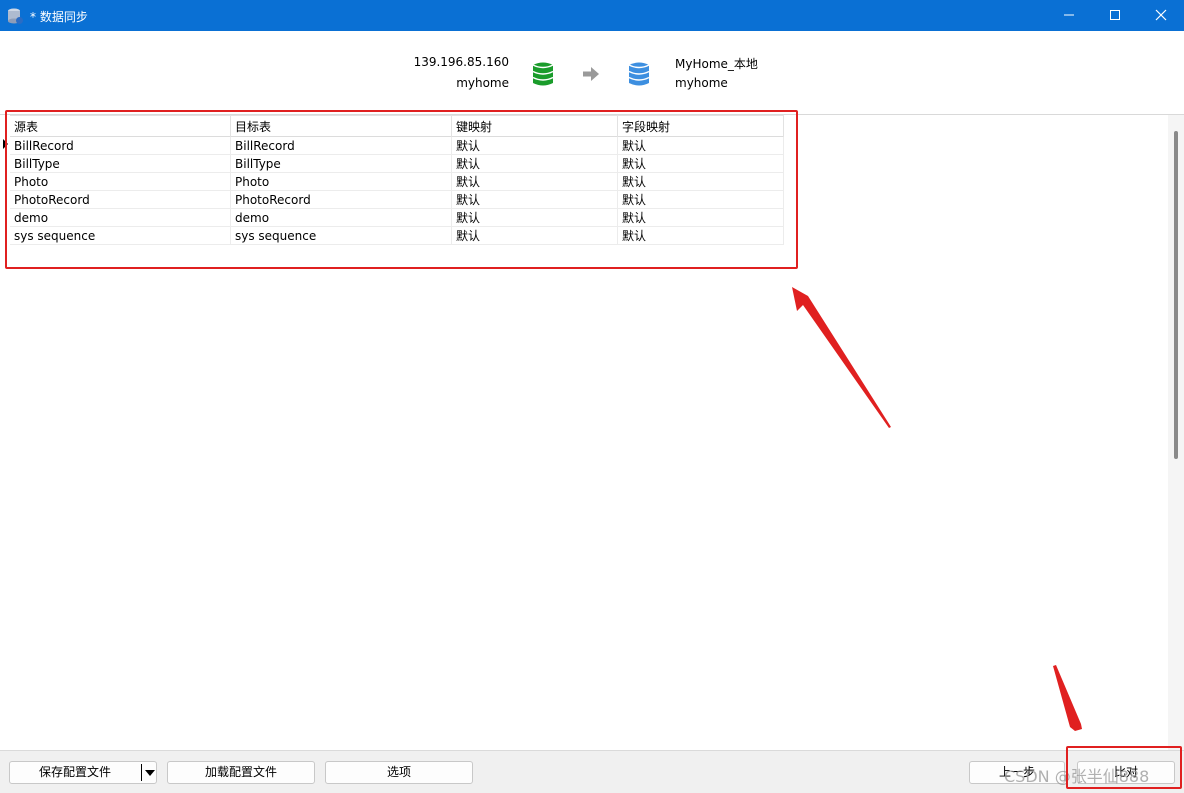 This screenshot has height=793, width=1184. What do you see at coordinates (120, 146) in the screenshot?
I see `source-table-cell: BillRecord` at bounding box center [120, 146].